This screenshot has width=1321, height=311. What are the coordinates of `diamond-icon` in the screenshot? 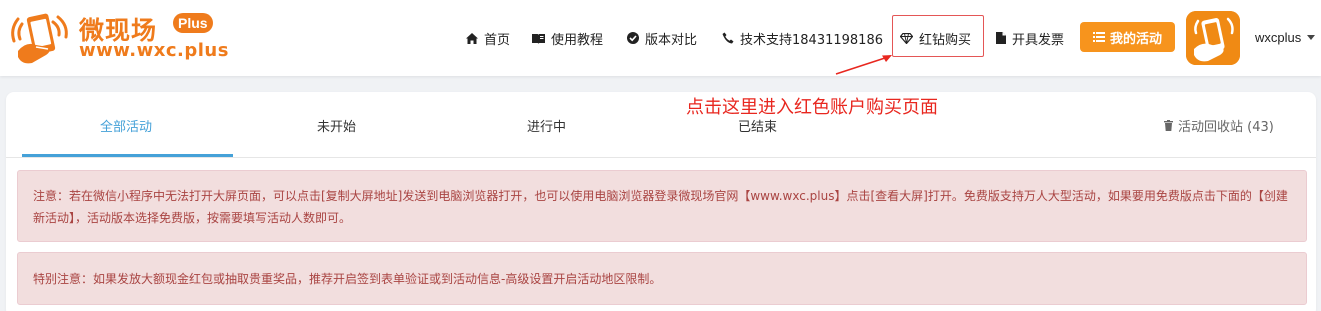 It's located at (906, 38).